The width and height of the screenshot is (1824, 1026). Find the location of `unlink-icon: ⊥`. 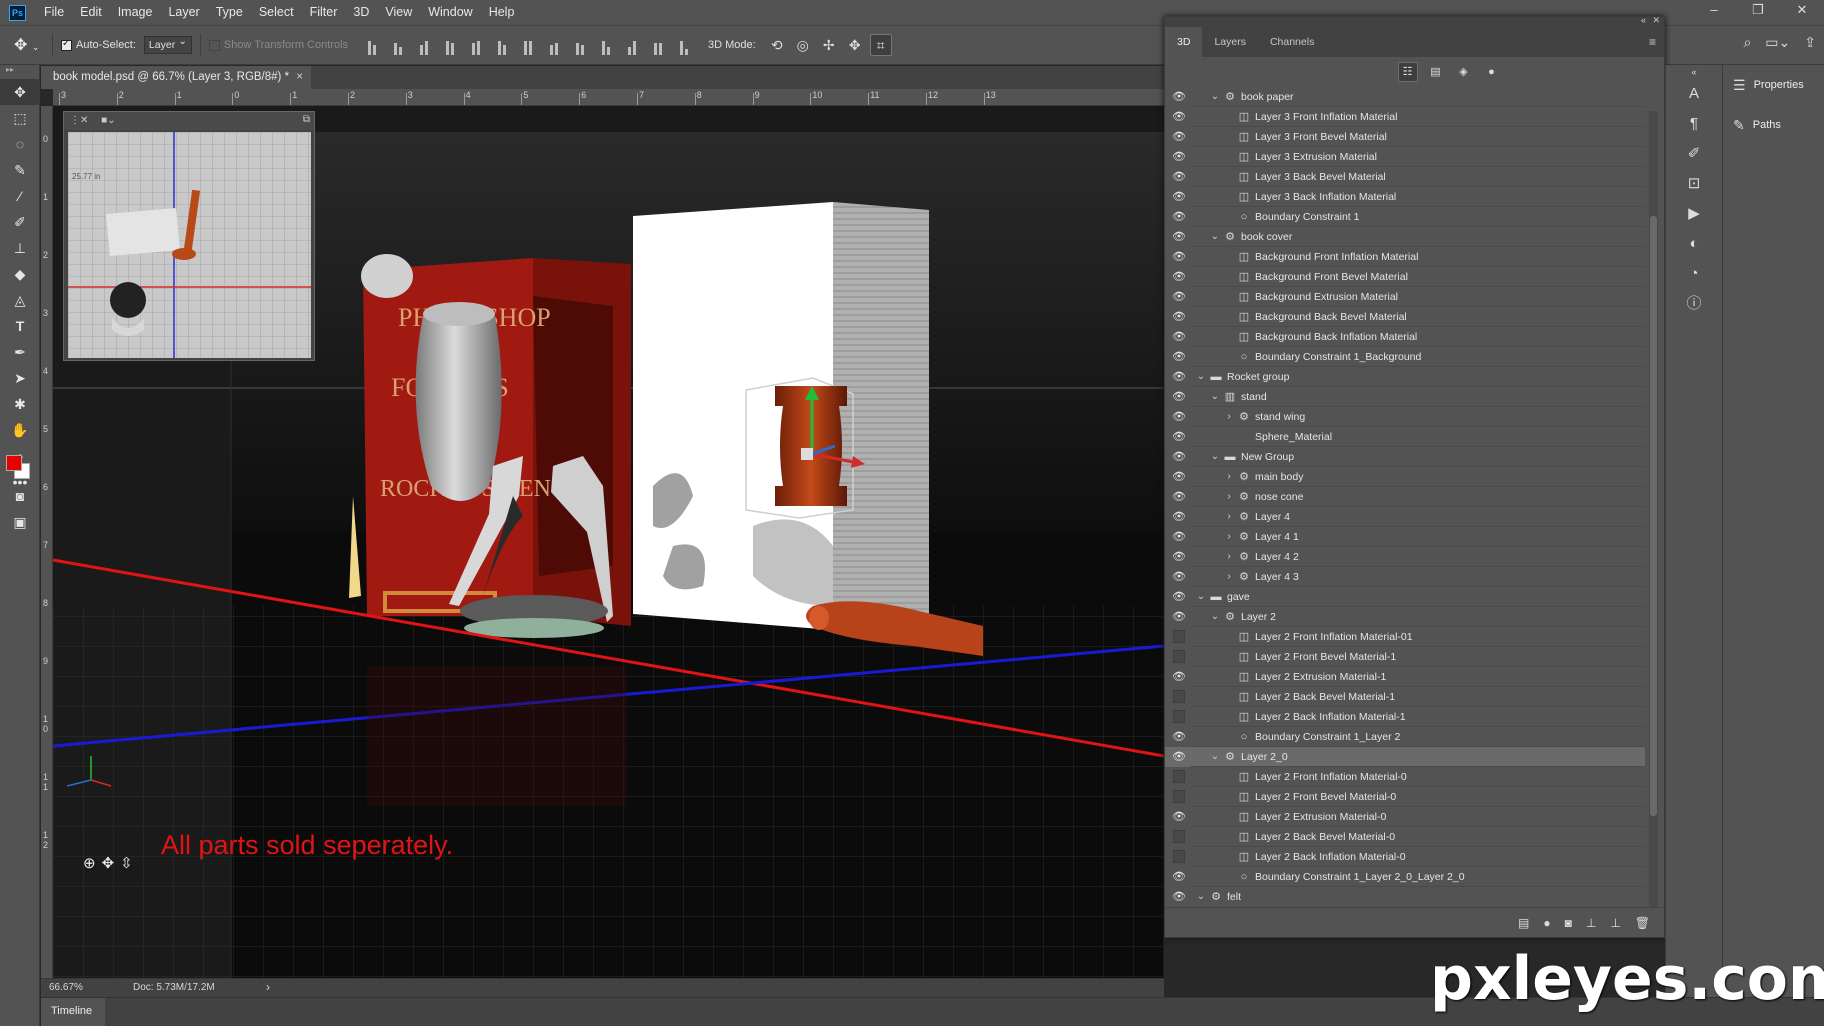

unlink-icon: ⊥ is located at coordinates (1615, 923).